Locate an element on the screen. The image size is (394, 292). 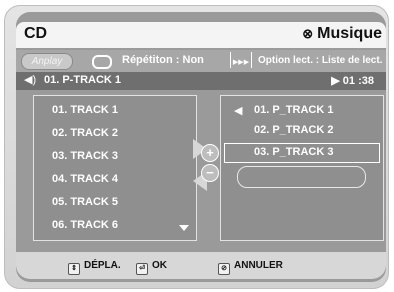
ok-hint: ⏎ OK is located at coordinates (151, 267).